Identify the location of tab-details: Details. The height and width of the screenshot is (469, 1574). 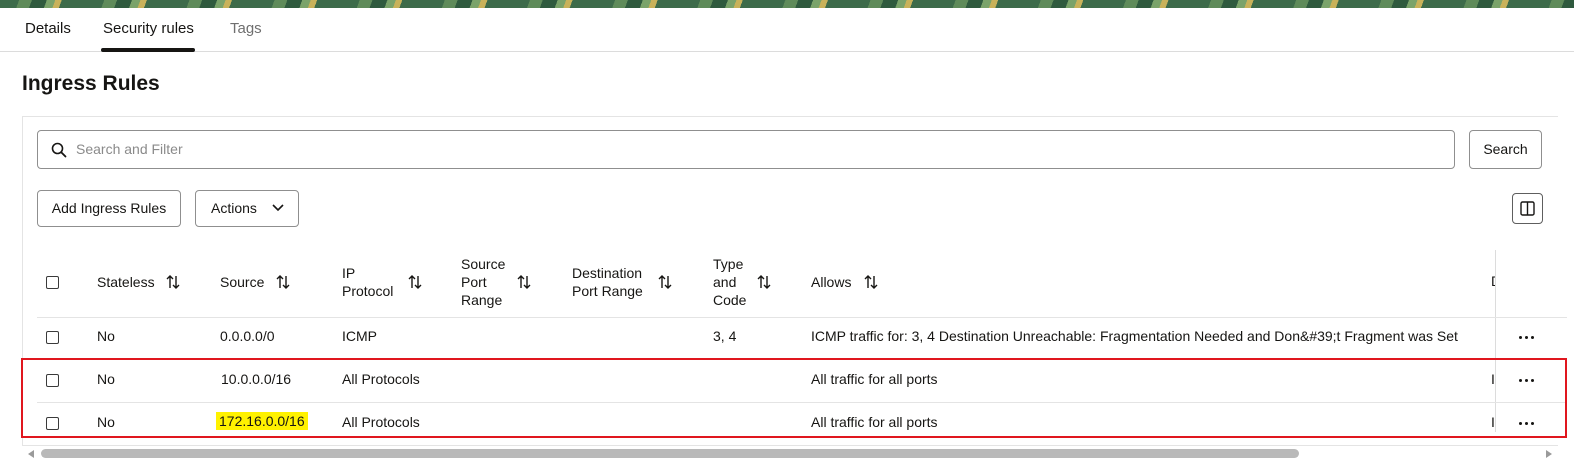
(48, 28).